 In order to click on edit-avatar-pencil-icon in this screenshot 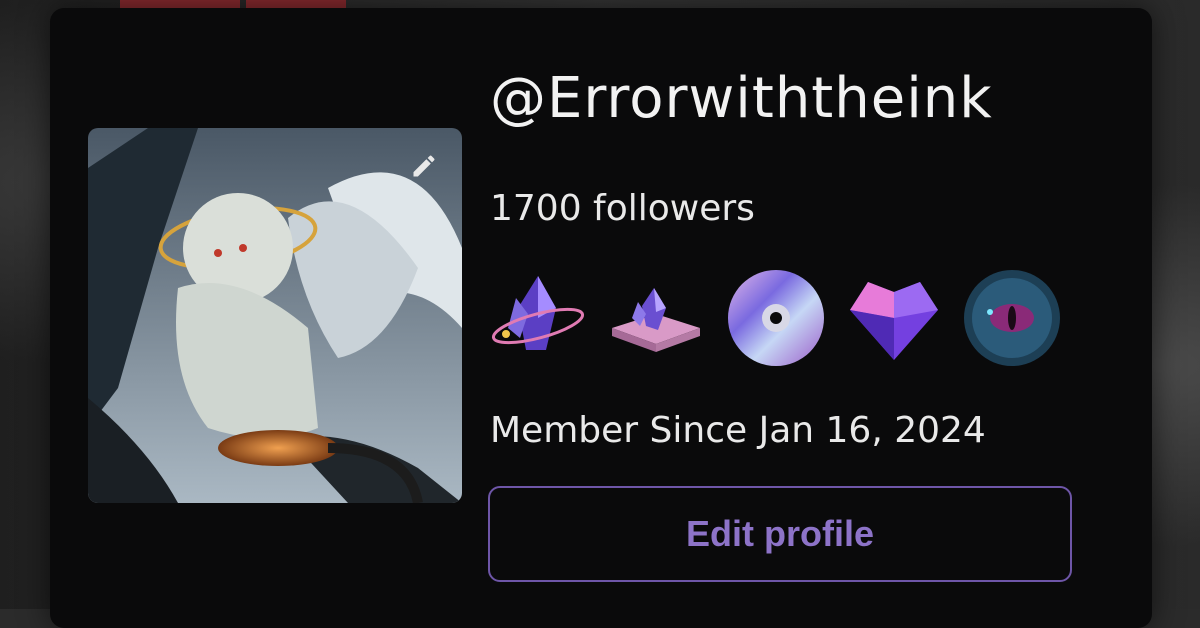, I will do `click(424, 166)`.